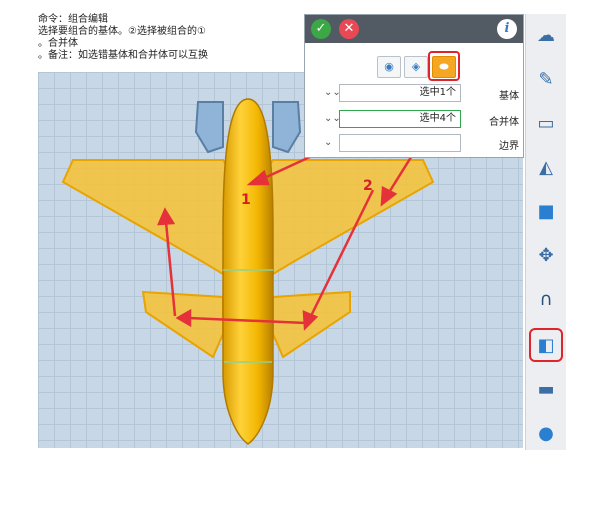 The image size is (600, 512). I want to click on left-tail, so click(182, 324).